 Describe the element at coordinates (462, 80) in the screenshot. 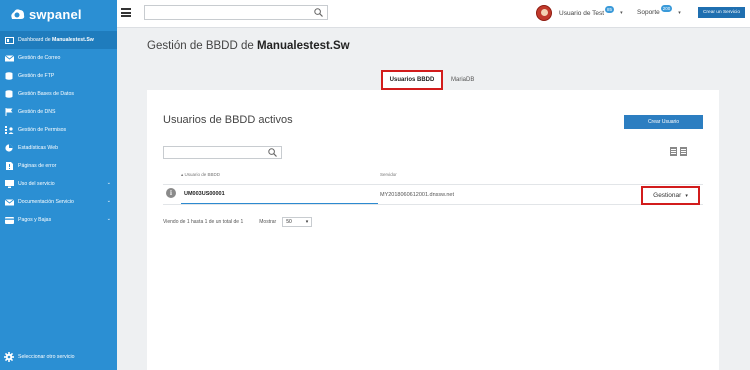

I see `tab-mariadb: MariaDB` at that location.